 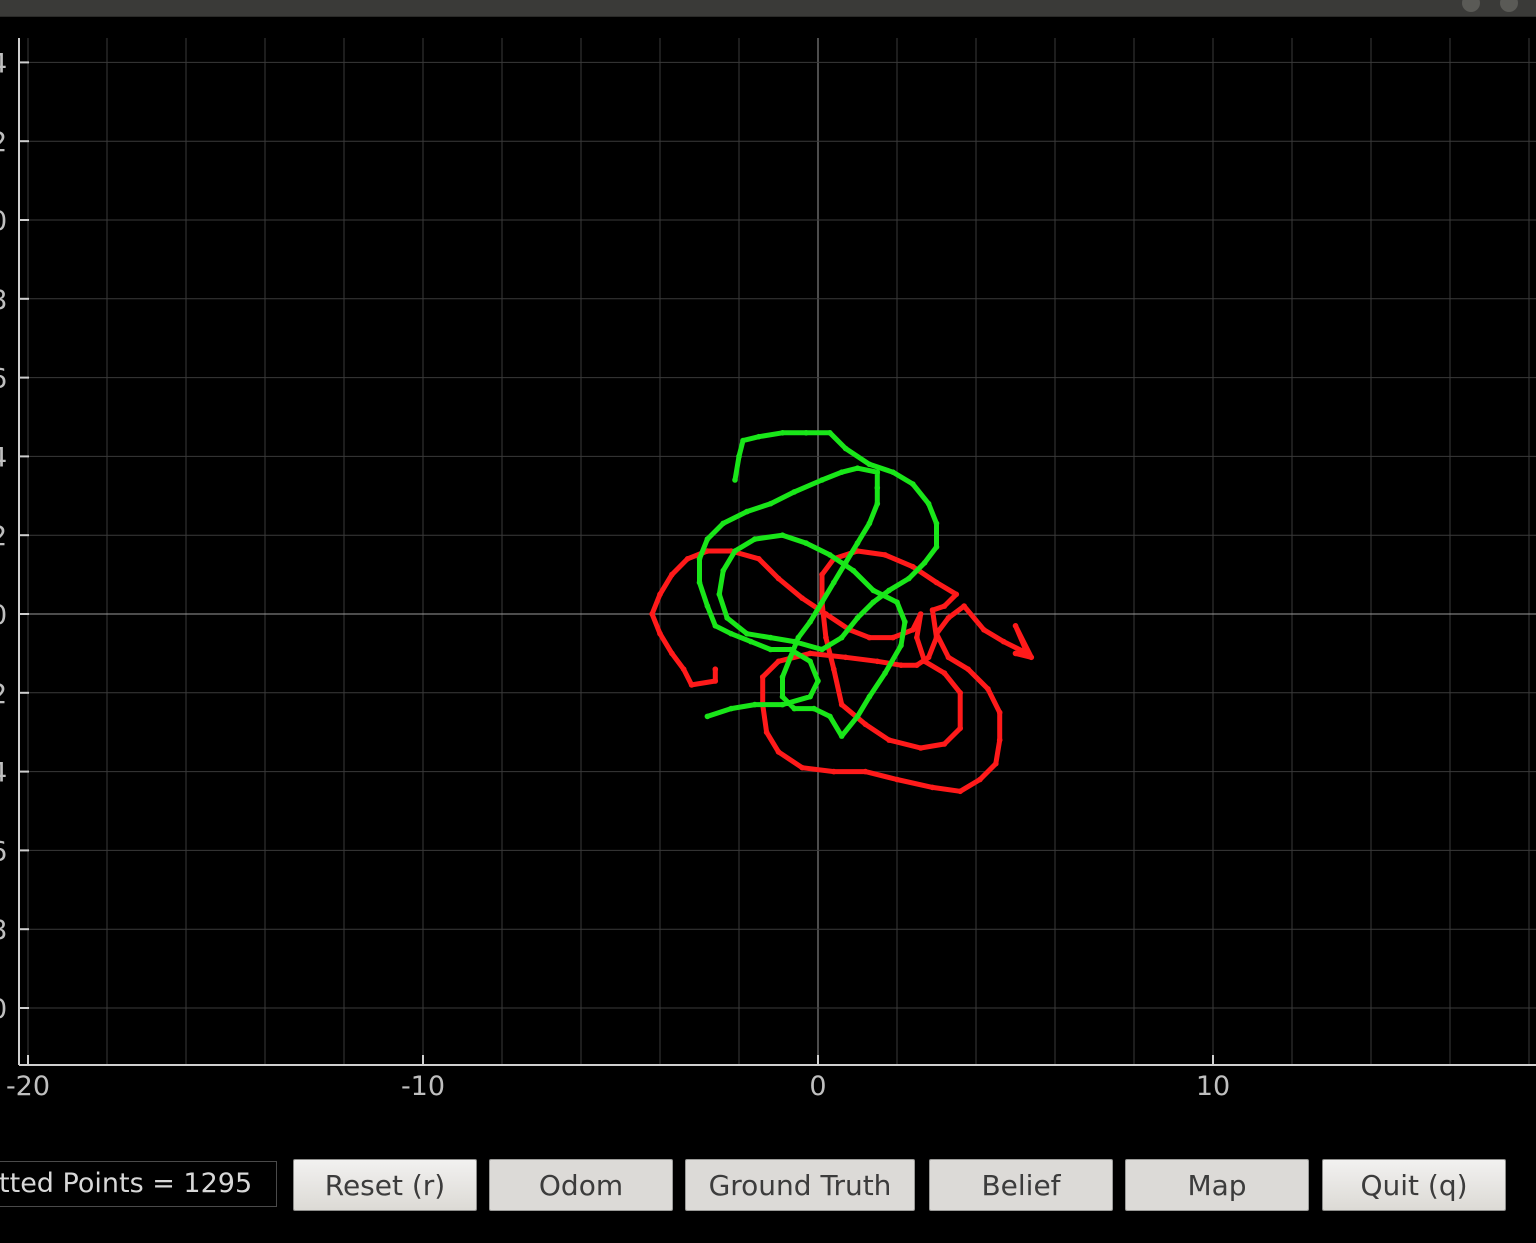 I want to click on red-trajectory, so click(x=841, y=671).